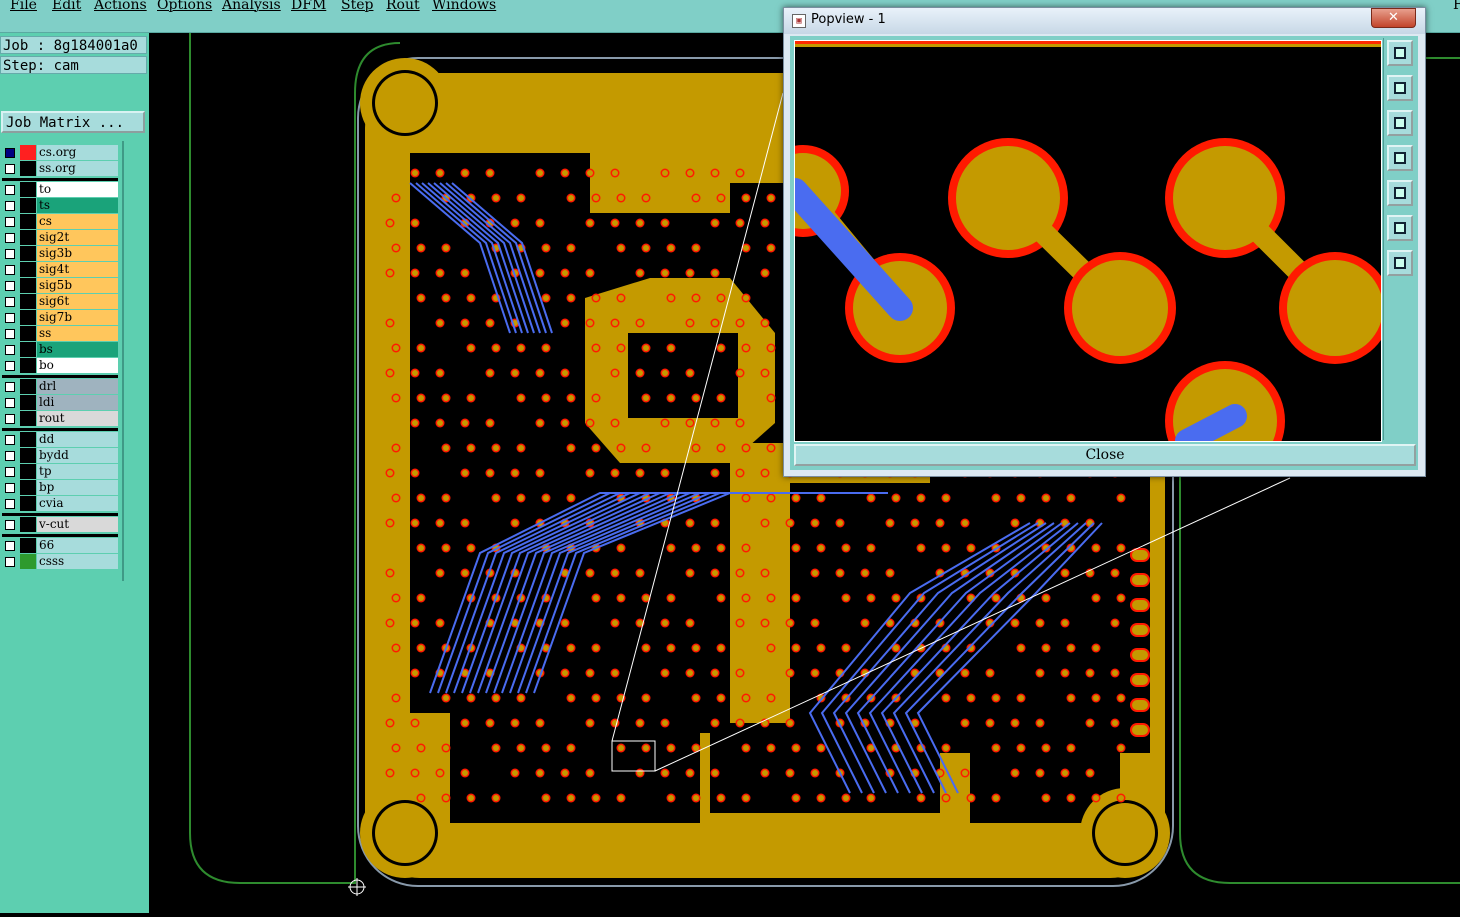  Describe the element at coordinates (77, 168) in the screenshot. I see `layer-name: ss.org` at that location.